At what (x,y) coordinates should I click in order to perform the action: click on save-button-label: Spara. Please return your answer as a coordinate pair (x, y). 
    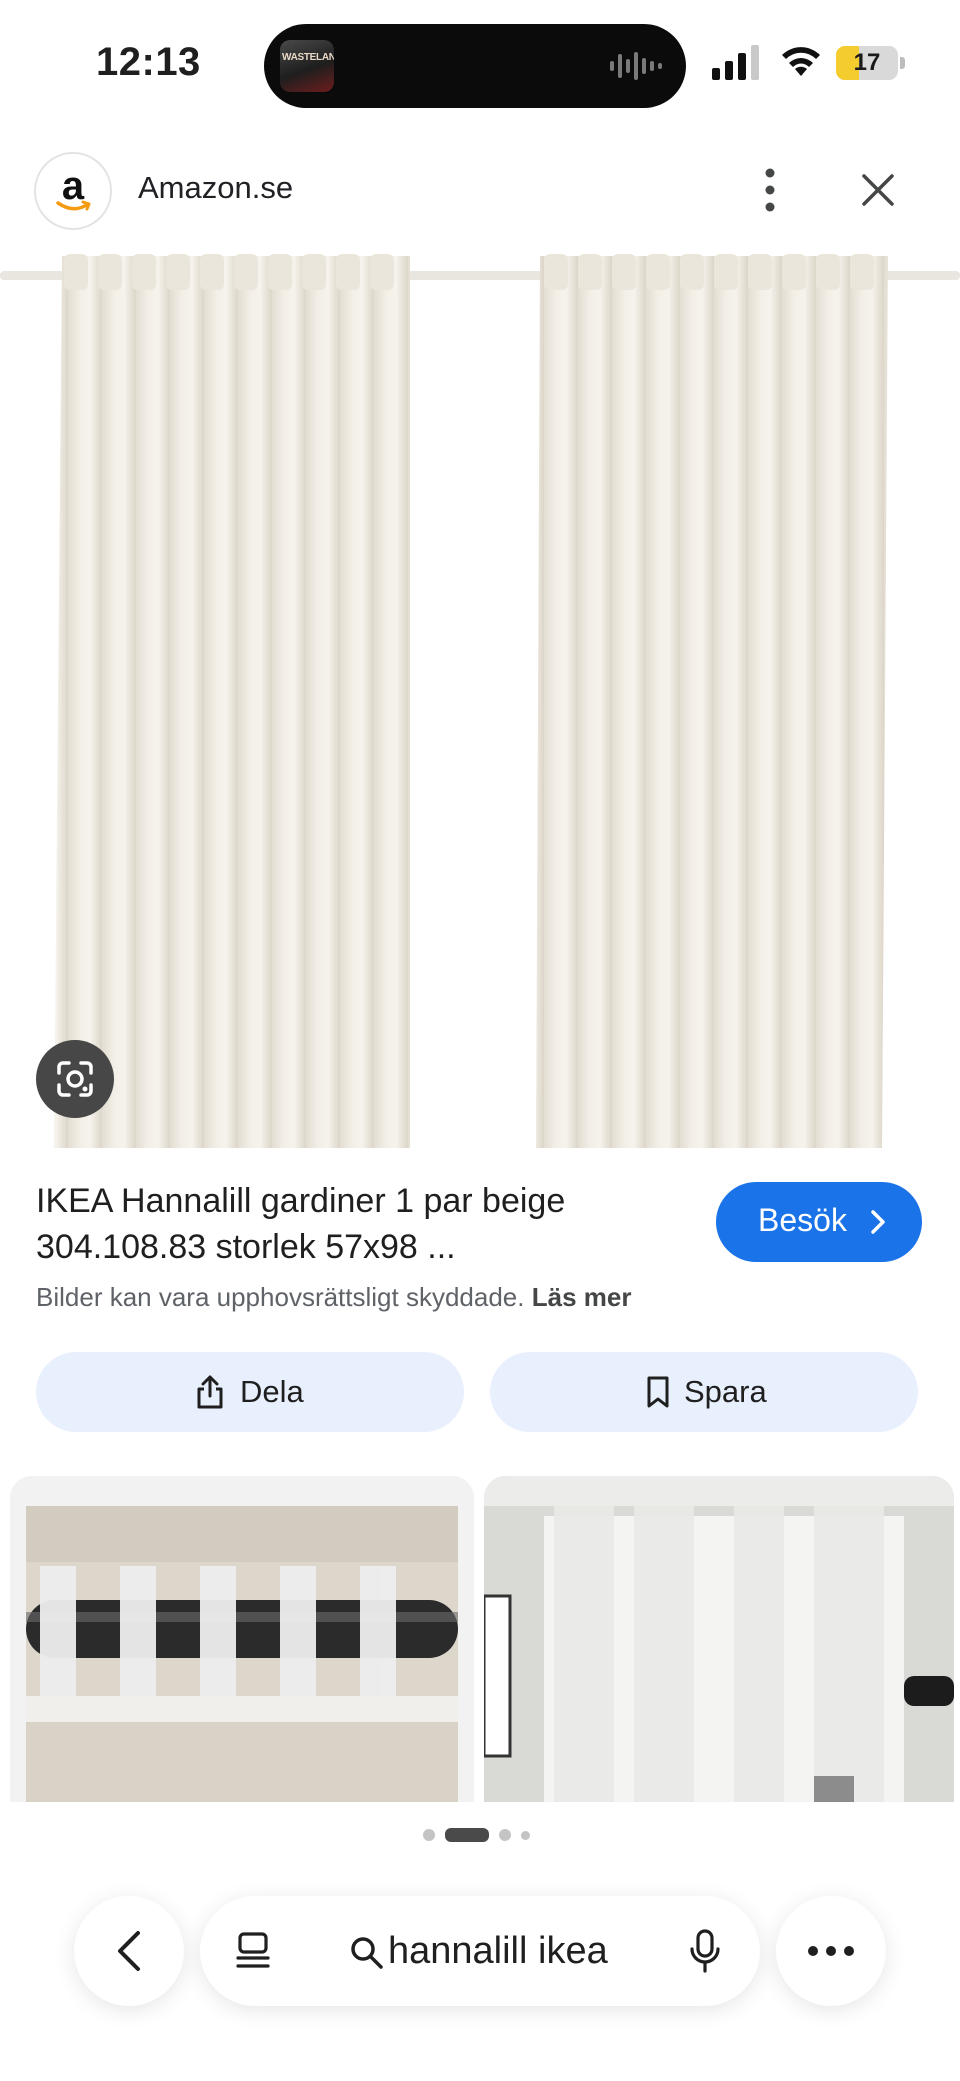
    Looking at the image, I should click on (725, 1391).